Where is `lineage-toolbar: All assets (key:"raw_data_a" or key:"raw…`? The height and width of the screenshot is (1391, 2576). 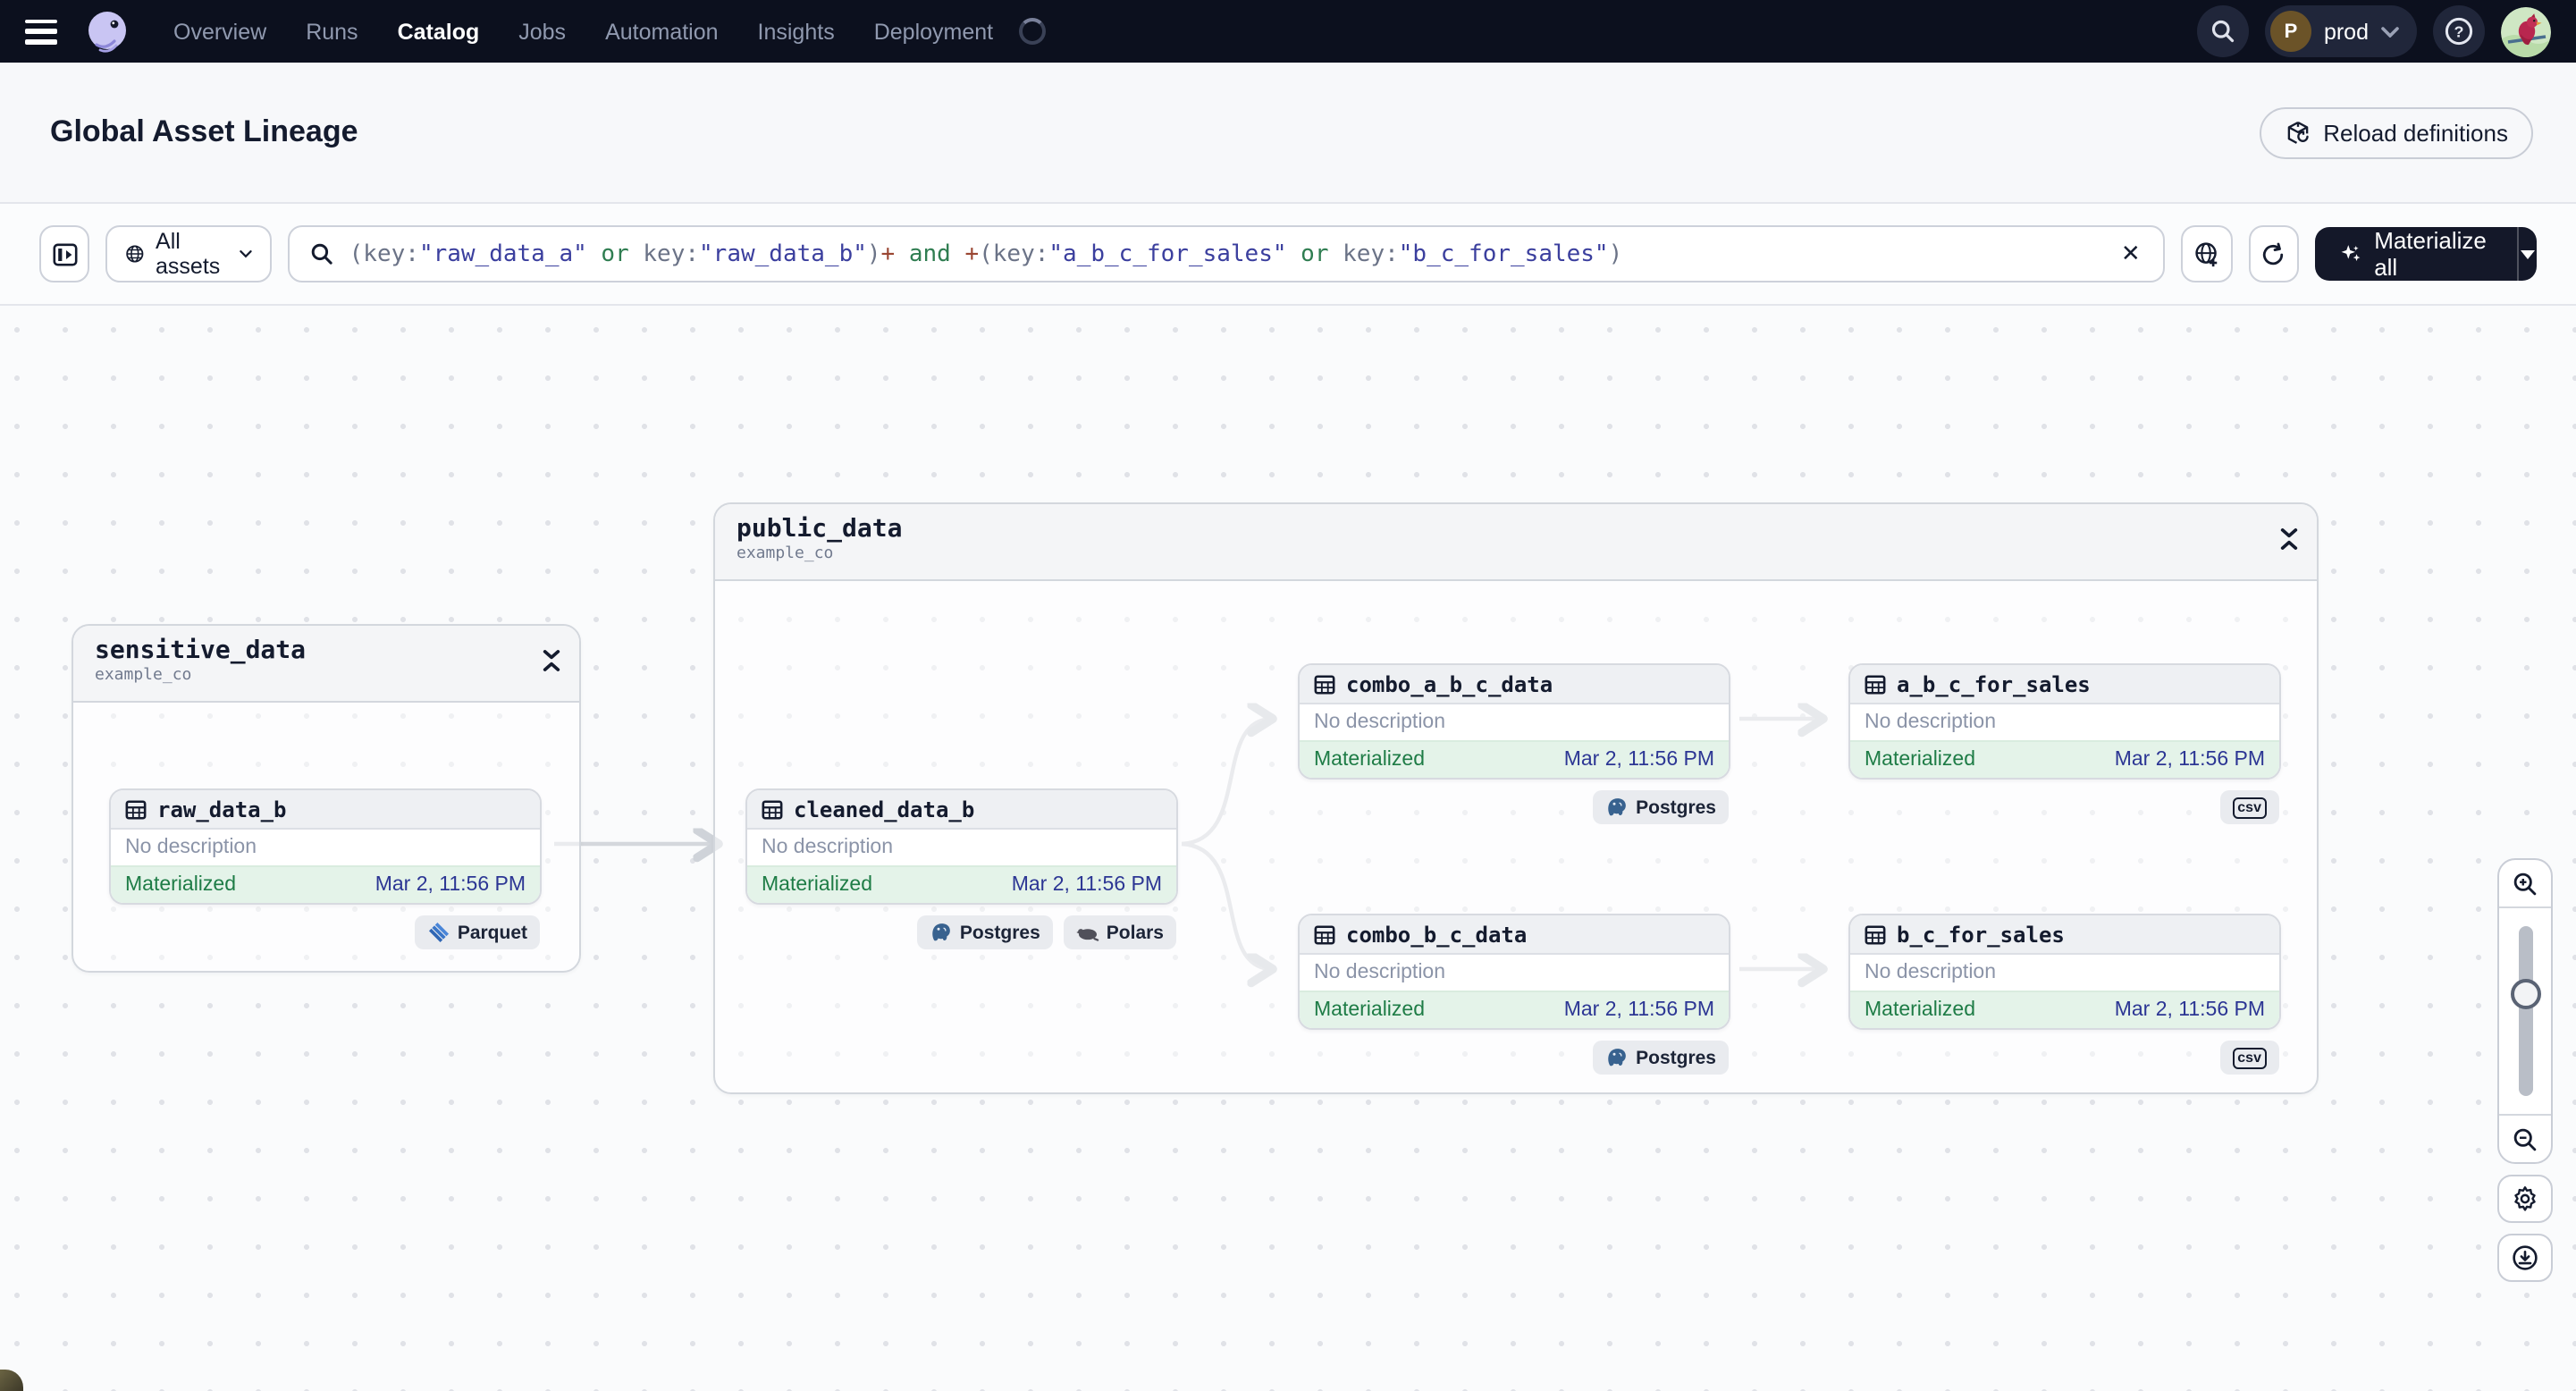 lineage-toolbar: All assets (key:"raw_data_a" or key:"raw… is located at coordinates (1288, 255).